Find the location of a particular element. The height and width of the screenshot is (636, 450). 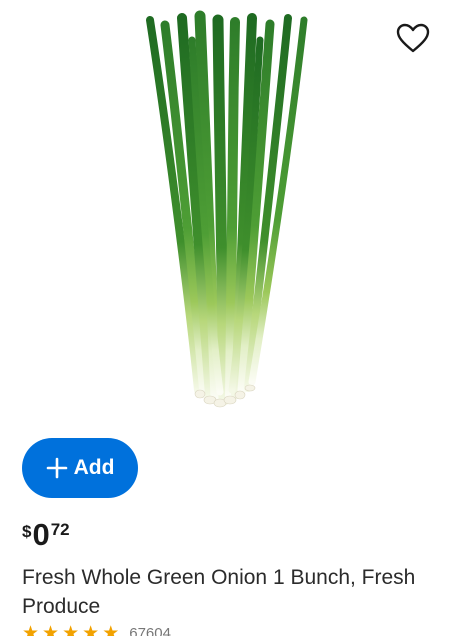

product-rating: ★ ★ ★ ★ ★ 67604 is located at coordinates (96, 630).